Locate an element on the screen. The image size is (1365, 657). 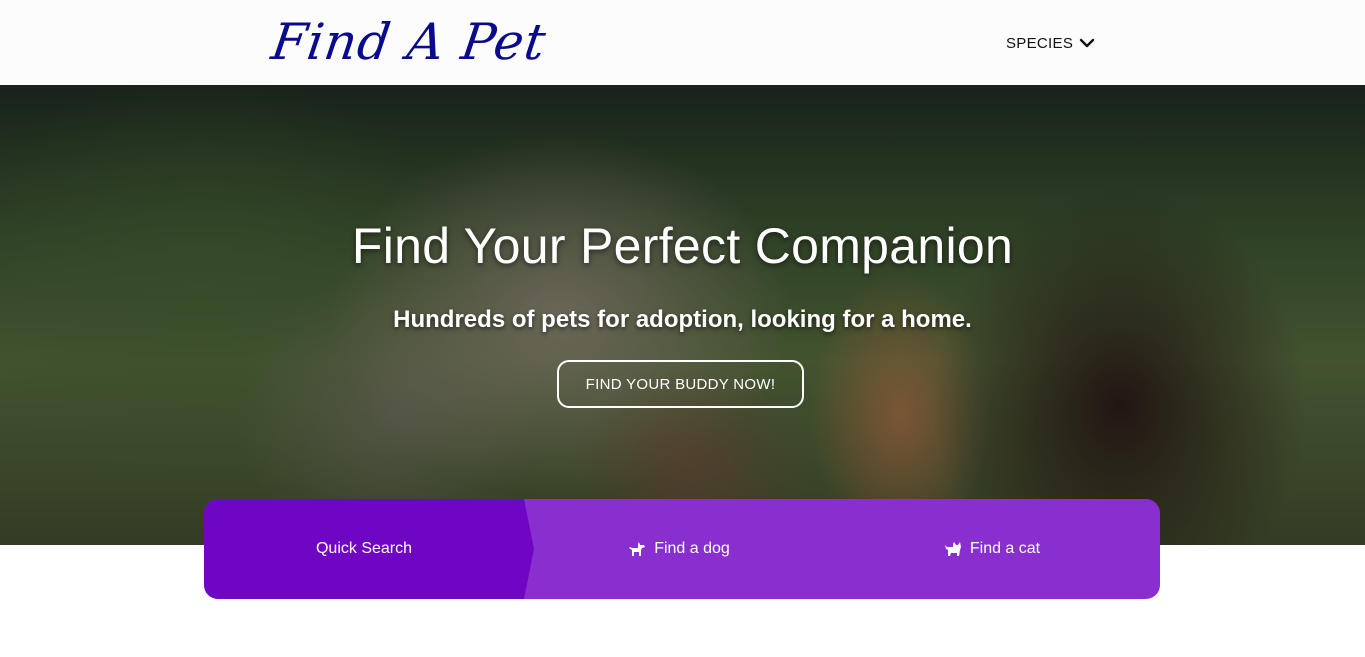
tab-label: Quick Search is located at coordinates (364, 548).